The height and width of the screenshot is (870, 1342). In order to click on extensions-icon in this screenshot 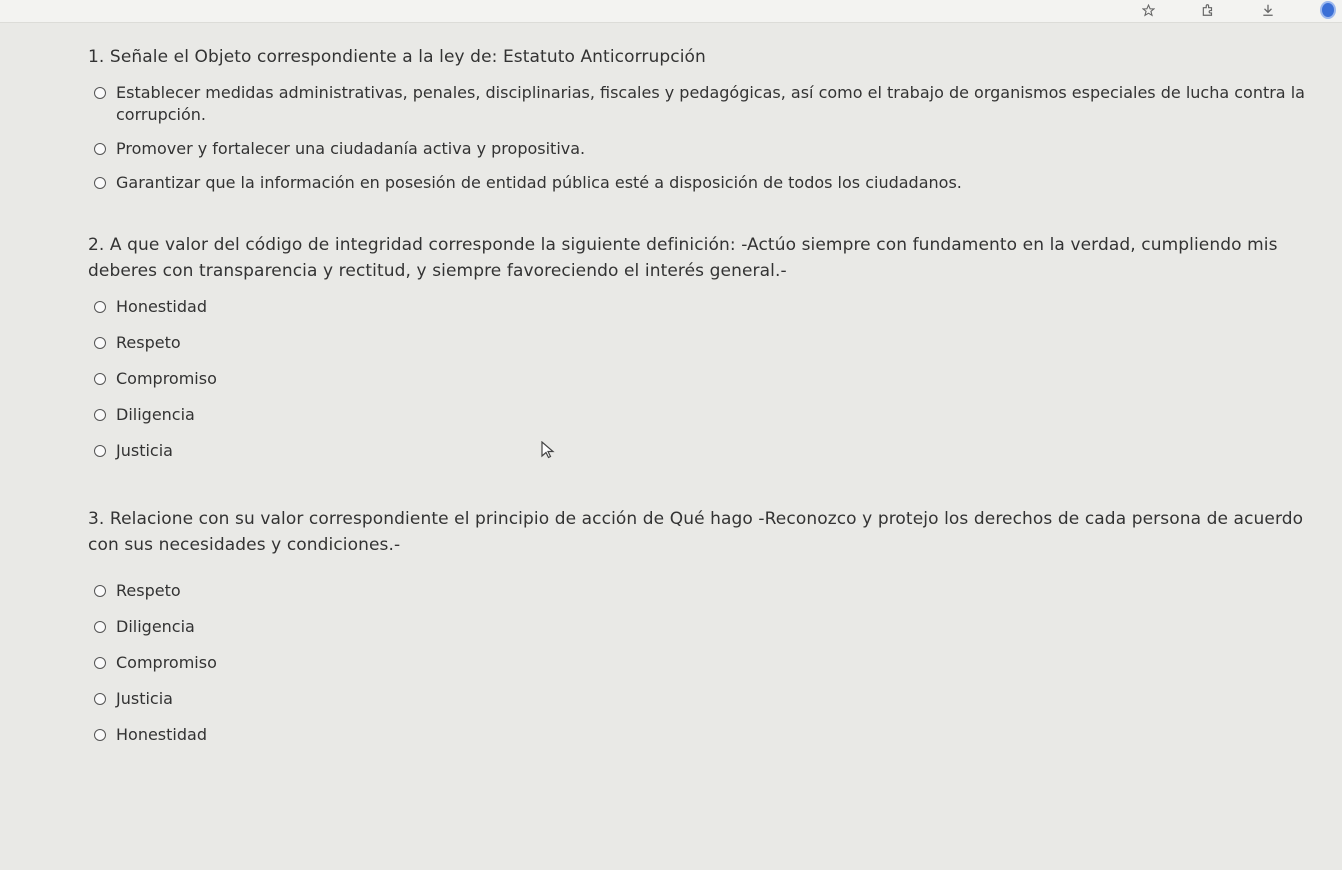, I will do `click(1208, 10)`.